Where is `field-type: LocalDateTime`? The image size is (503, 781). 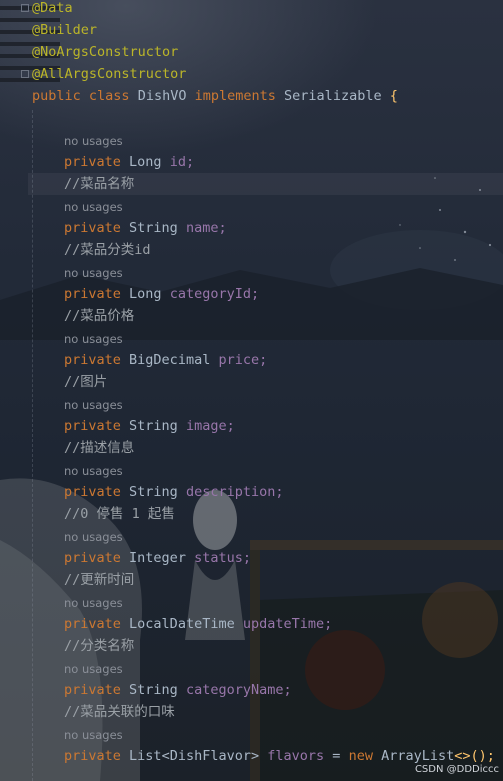
field-type: LocalDateTime is located at coordinates (182, 624).